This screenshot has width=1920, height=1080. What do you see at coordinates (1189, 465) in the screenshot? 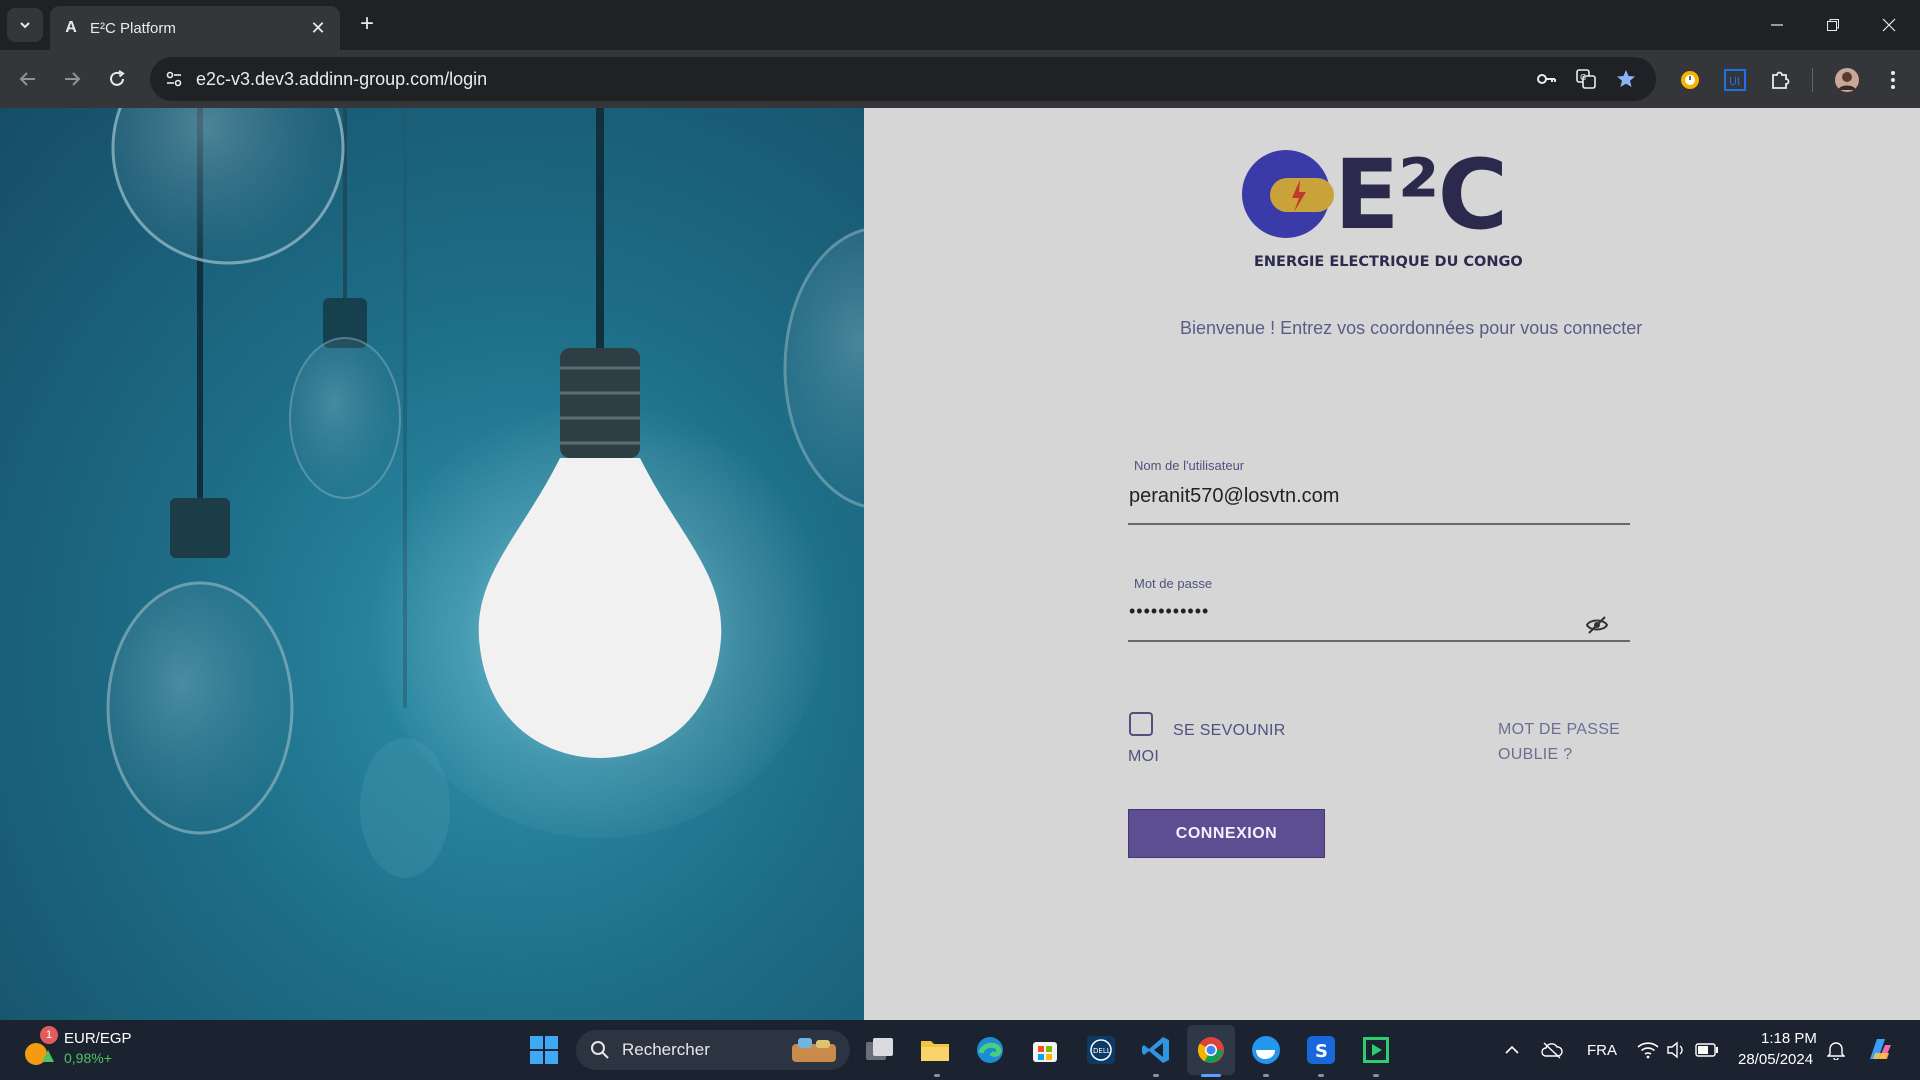
I see `username-label: Nom de l'utilisateur` at bounding box center [1189, 465].